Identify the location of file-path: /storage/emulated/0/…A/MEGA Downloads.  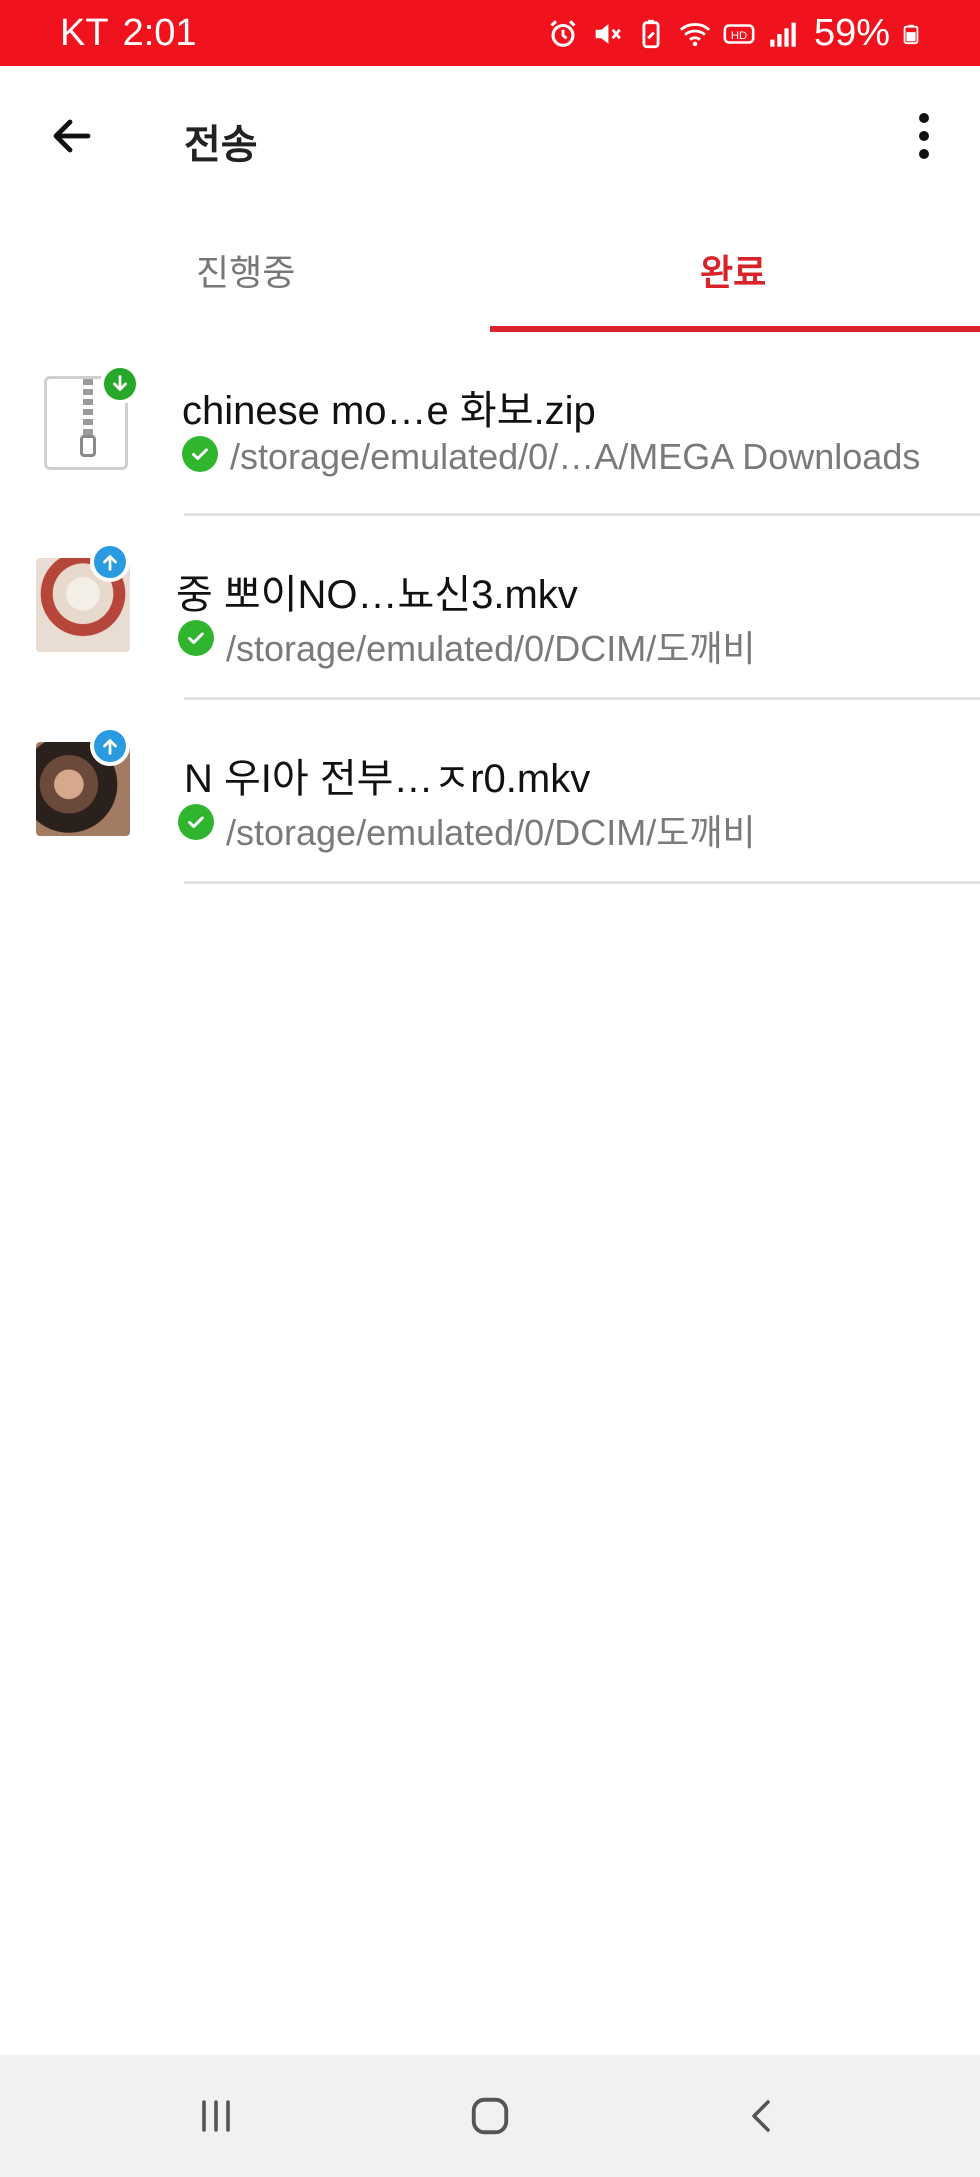
(575, 456).